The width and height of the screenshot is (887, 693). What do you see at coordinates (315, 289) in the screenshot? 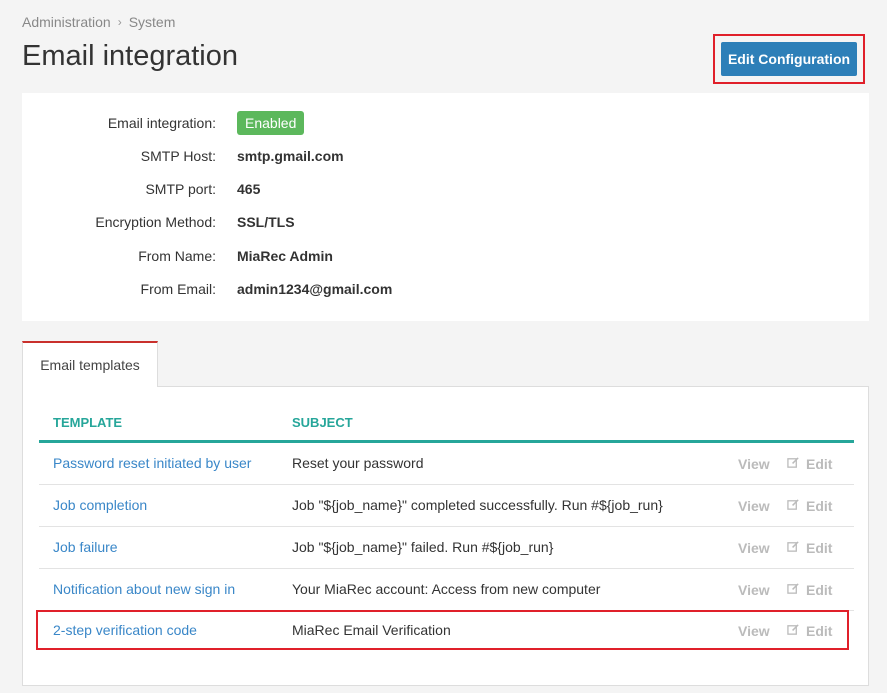
I see `setting-value: admin1234@gmail.com` at bounding box center [315, 289].